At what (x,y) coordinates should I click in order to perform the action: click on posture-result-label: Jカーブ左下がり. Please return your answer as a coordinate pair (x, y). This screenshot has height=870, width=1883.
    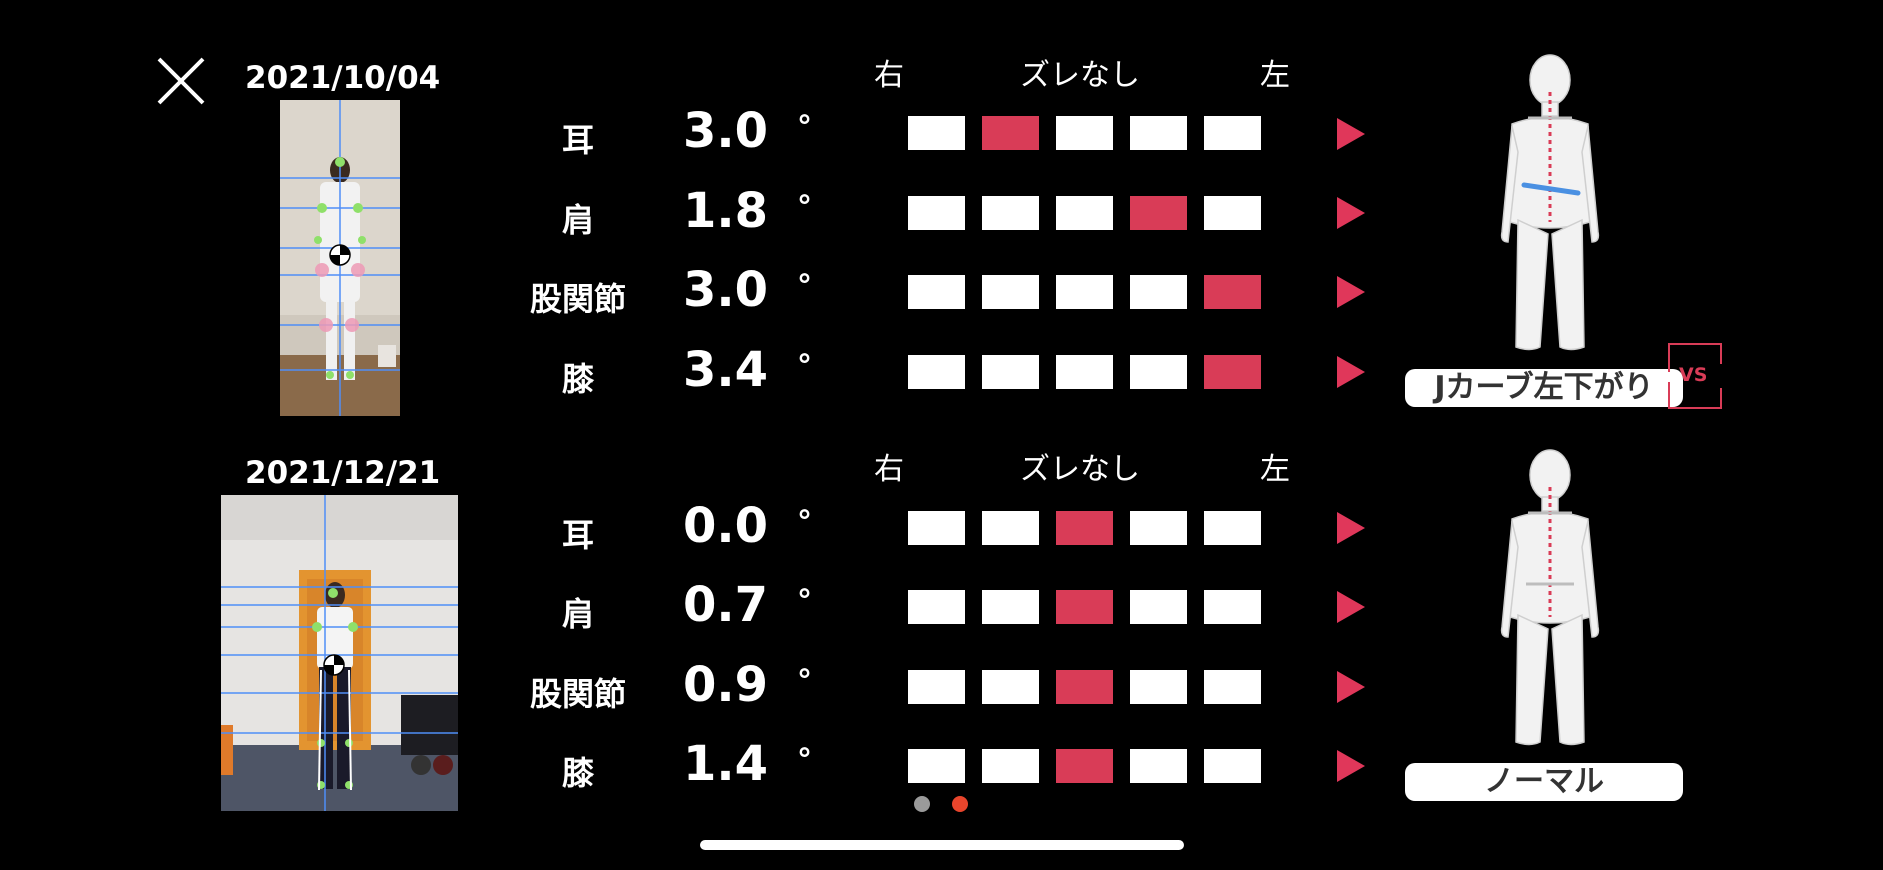
    Looking at the image, I should click on (1544, 388).